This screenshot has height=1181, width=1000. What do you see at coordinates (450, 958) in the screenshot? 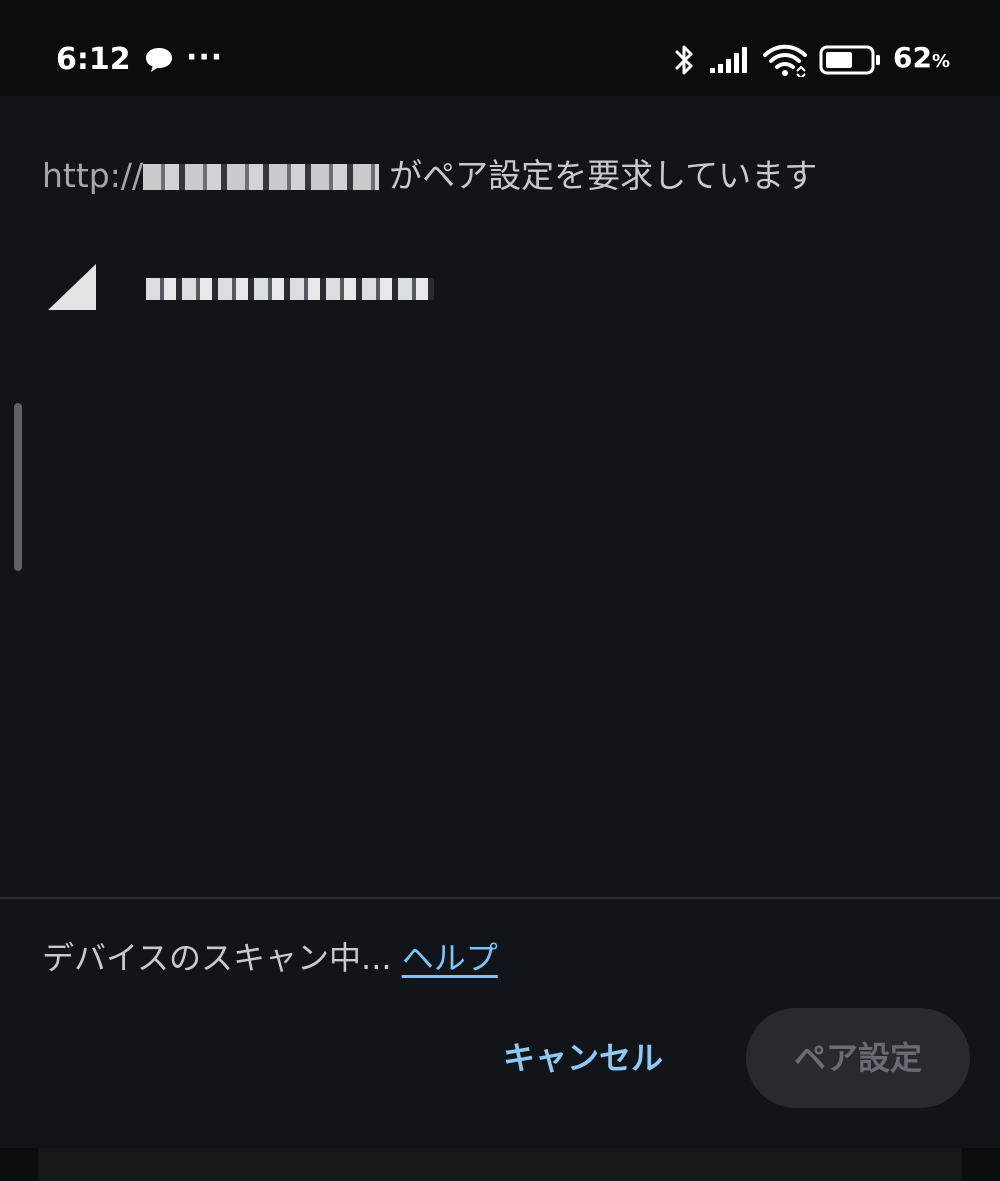
I see `help-link: ヘルプ` at bounding box center [450, 958].